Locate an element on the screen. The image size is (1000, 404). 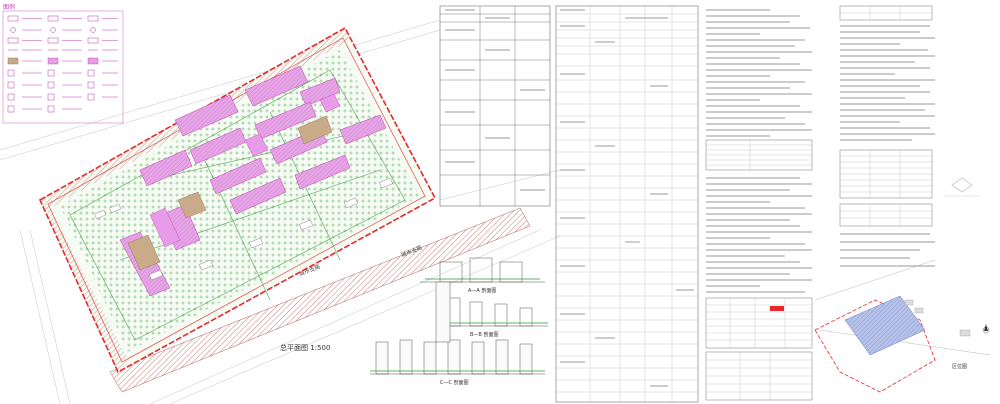
legend-symbols is located at coordinates (62, 64).